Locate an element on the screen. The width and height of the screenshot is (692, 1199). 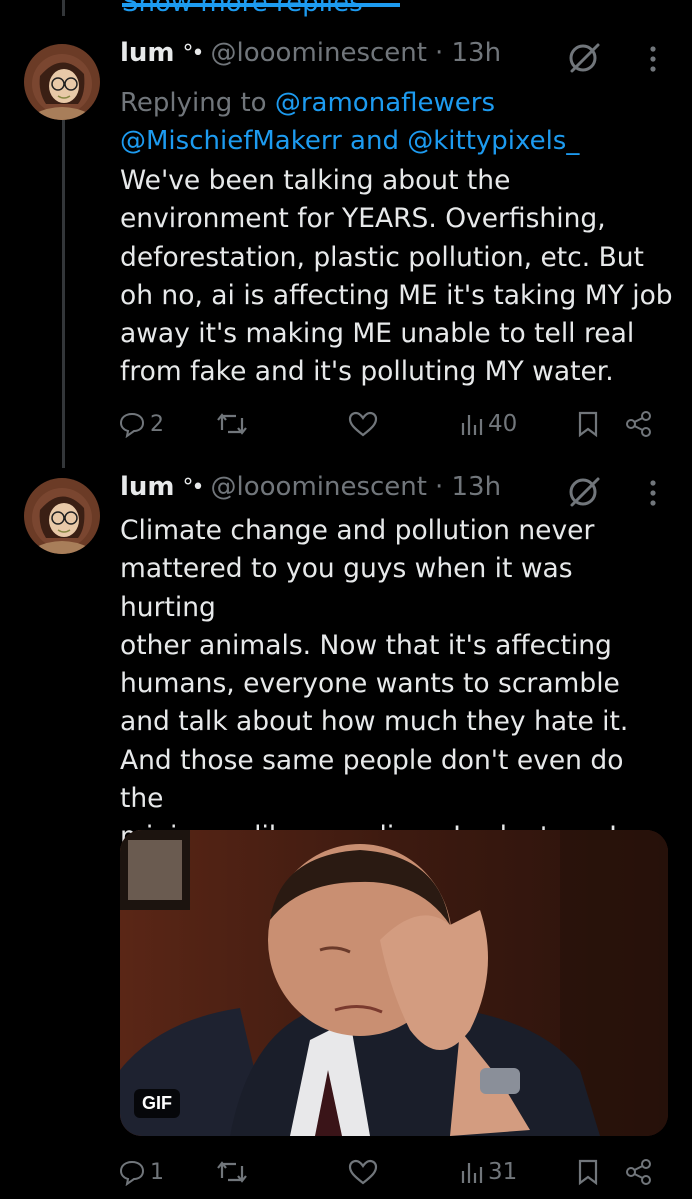
views-button: 40 is located at coordinates (488, 424).